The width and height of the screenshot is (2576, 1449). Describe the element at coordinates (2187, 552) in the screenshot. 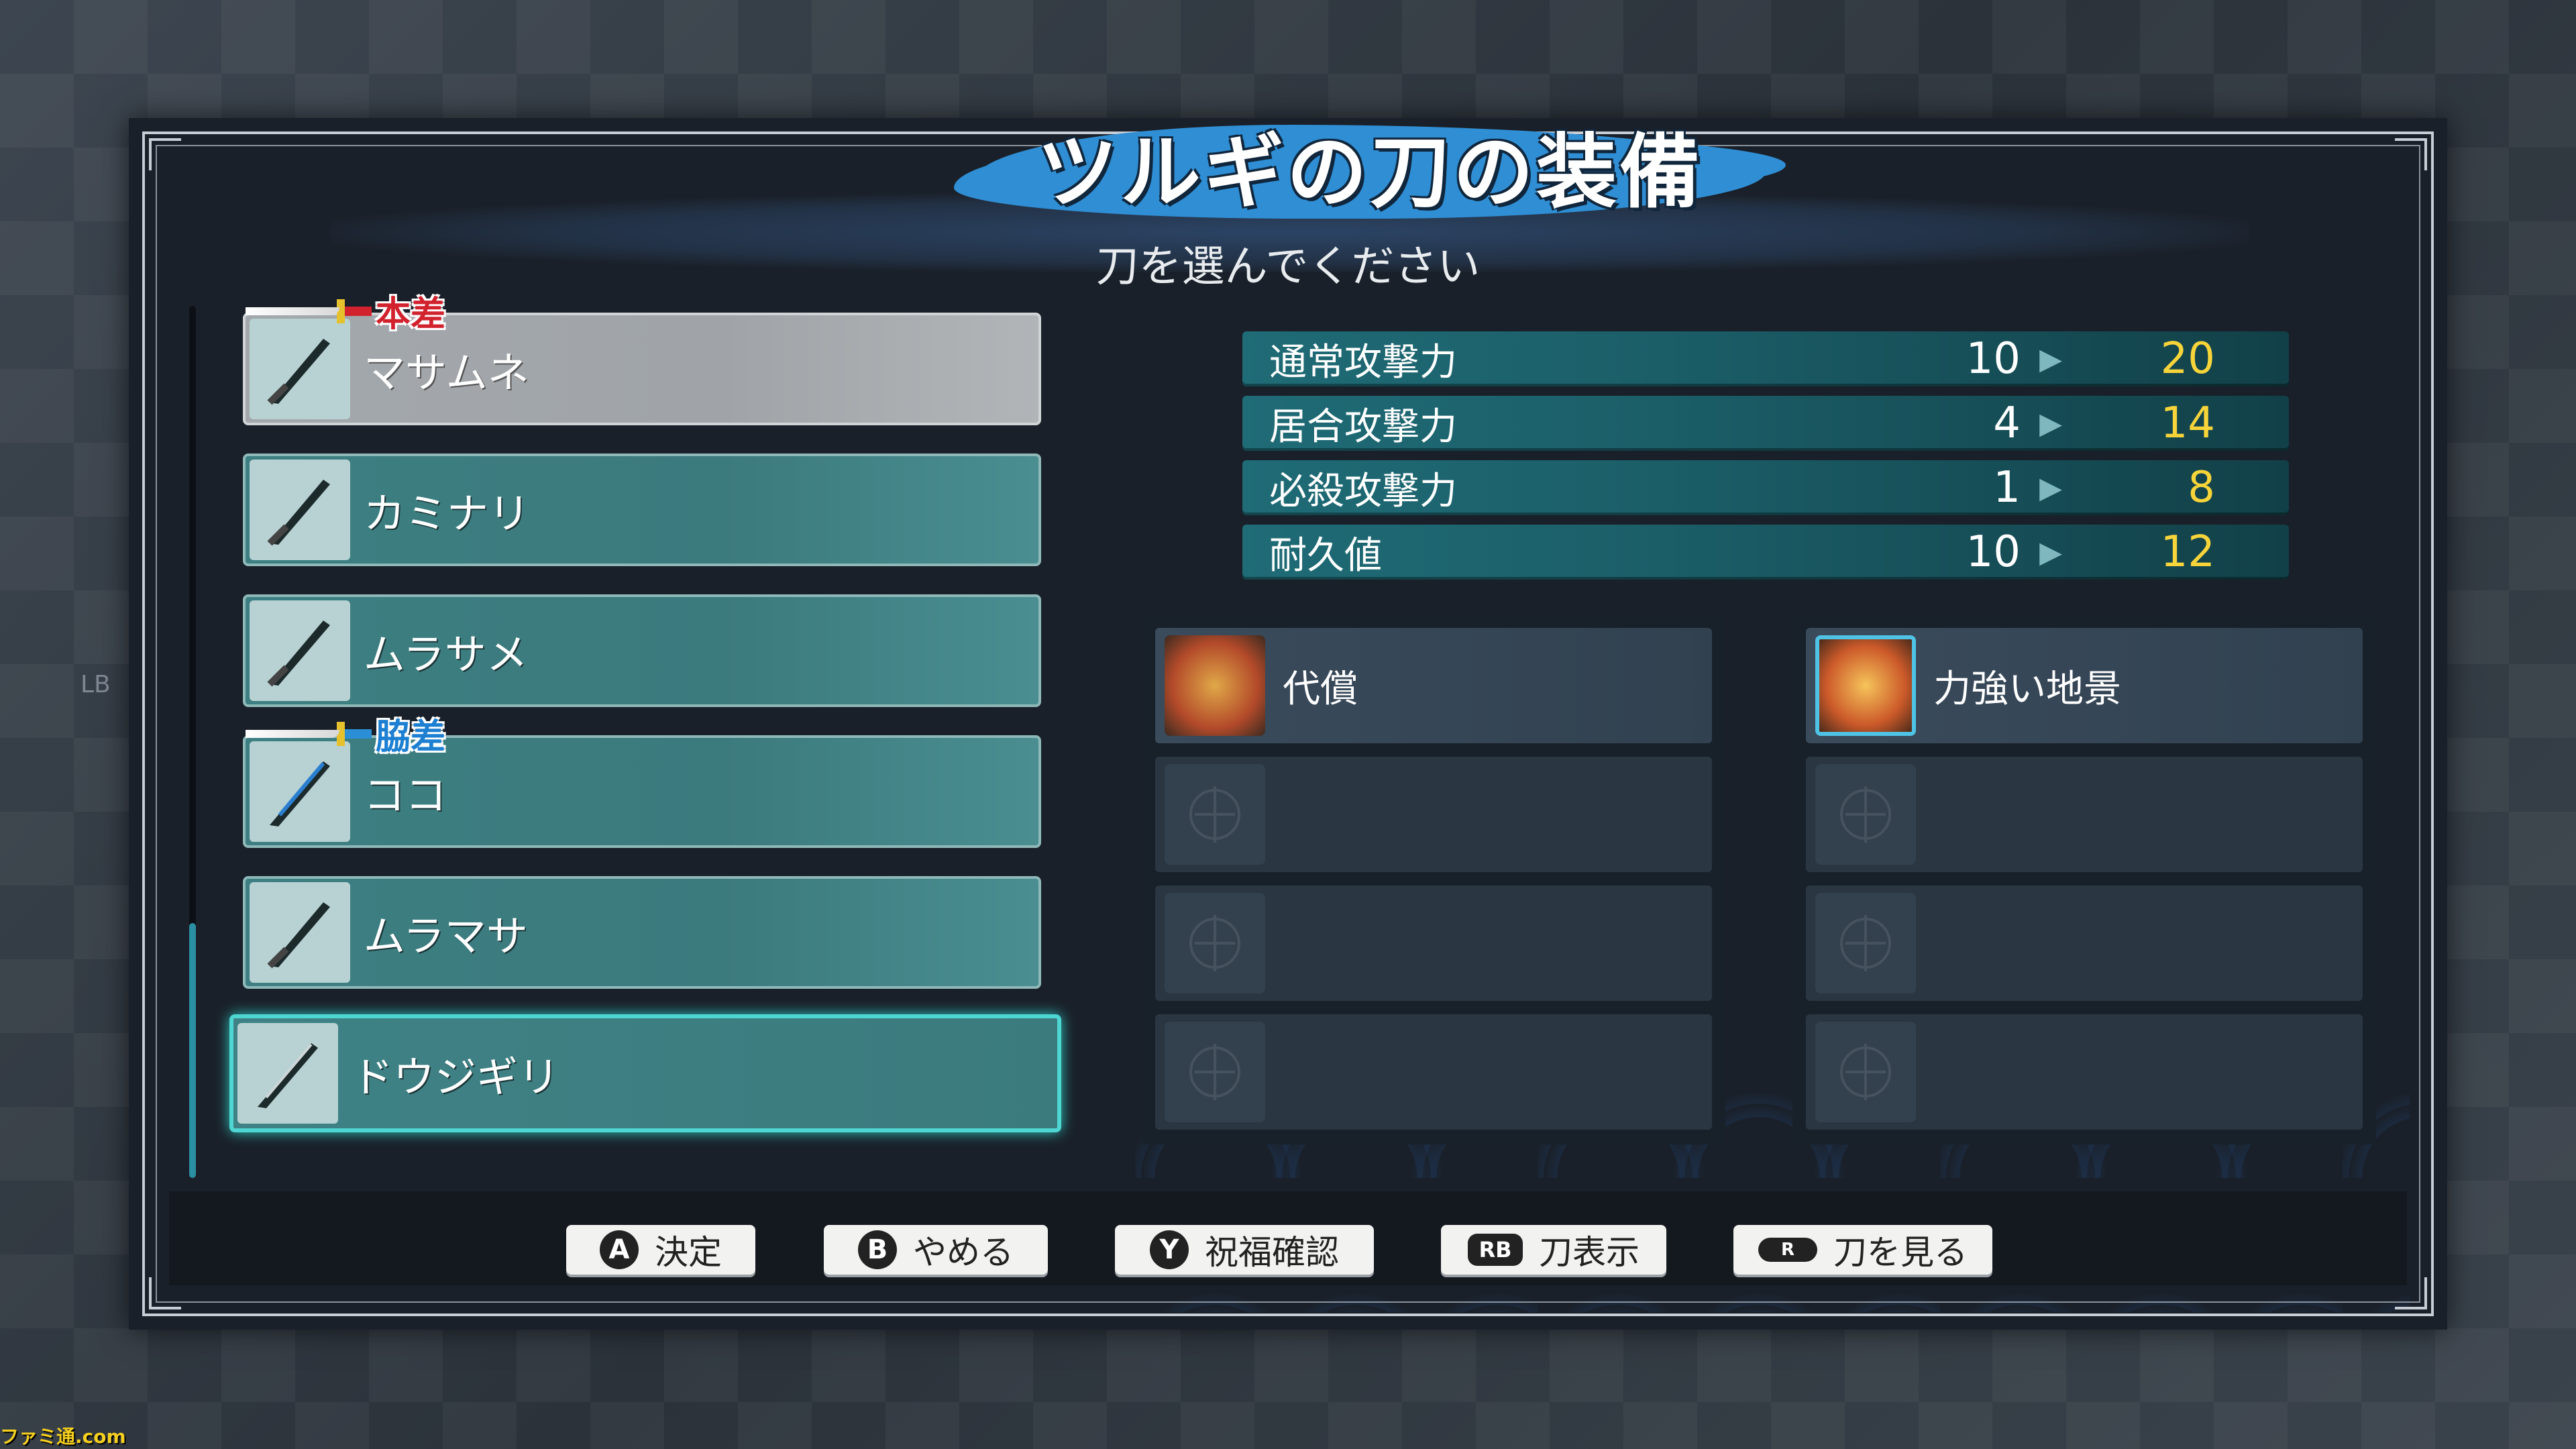

I see `stat-new: 12` at that location.